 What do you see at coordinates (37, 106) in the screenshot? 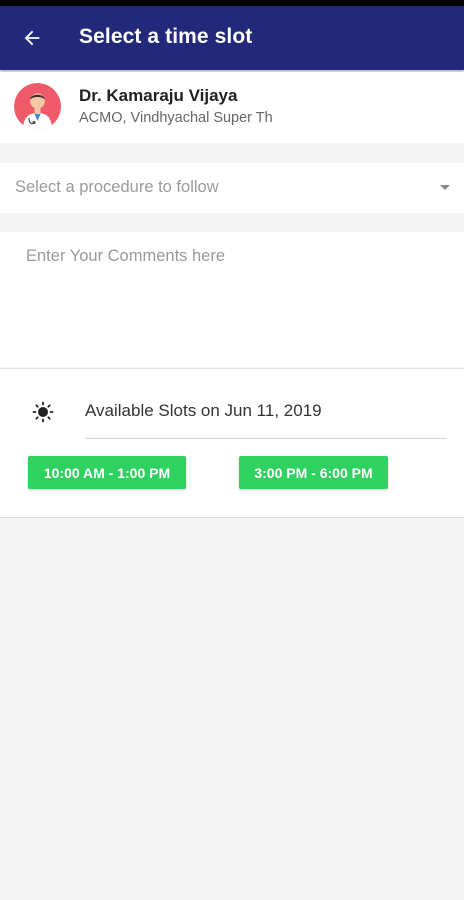
I see `doctor-avatar-icon` at bounding box center [37, 106].